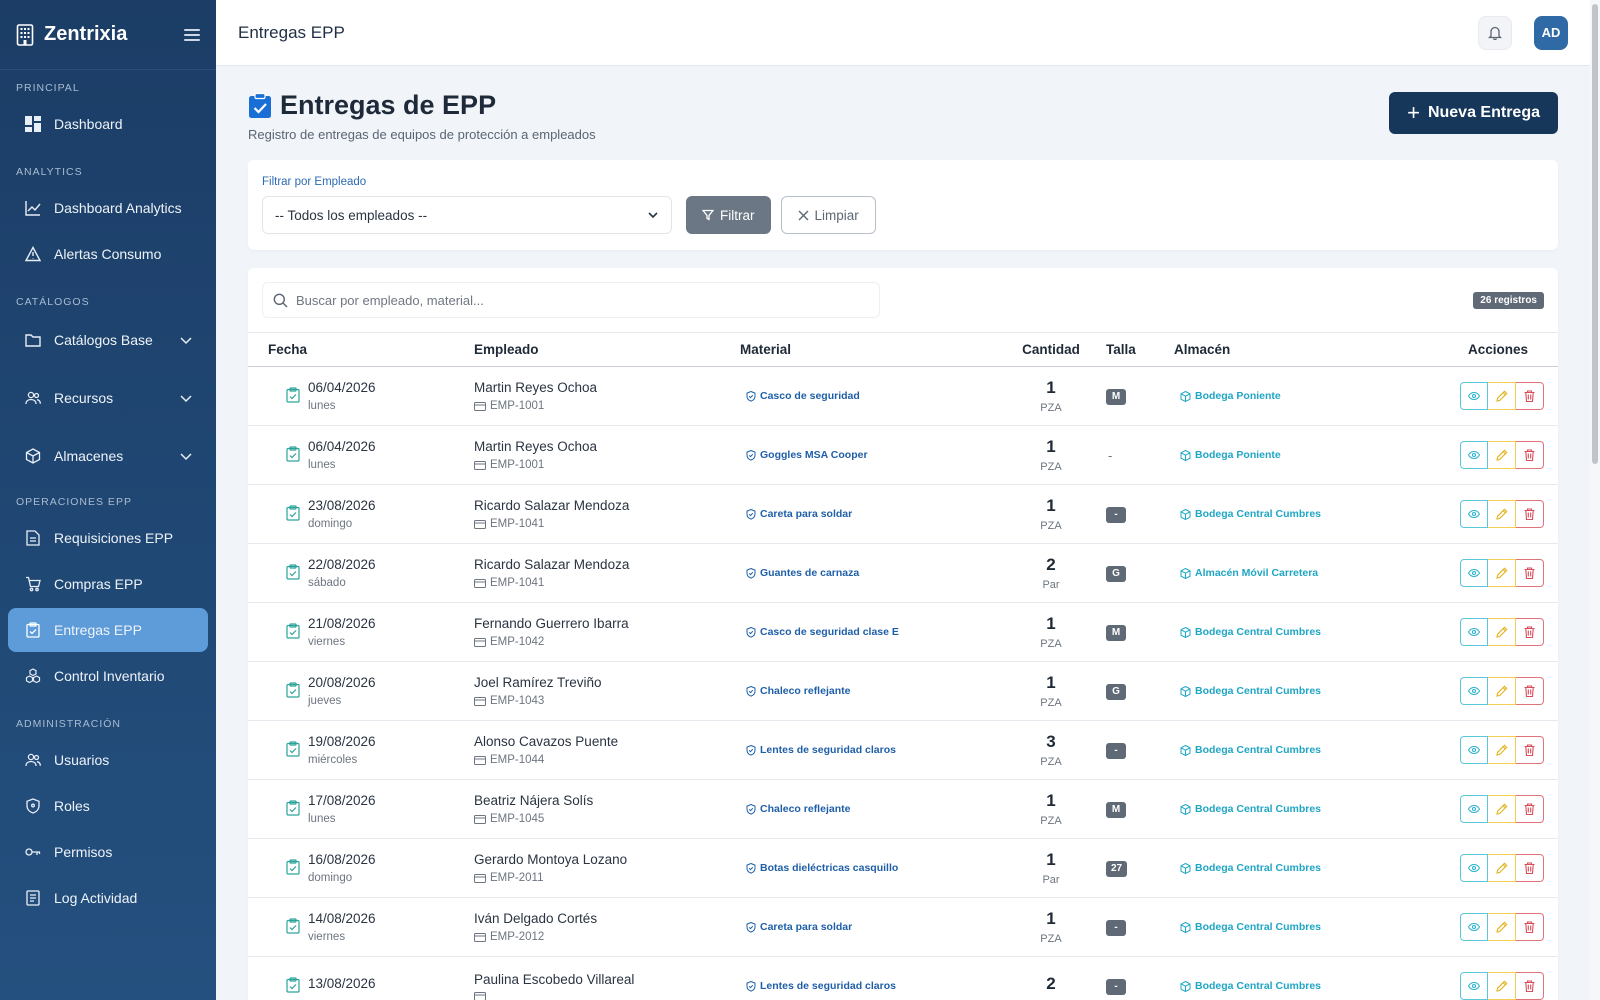  I want to click on sidebar-item-requisiciones-epp: Requisiciones EPP, so click(108, 538).